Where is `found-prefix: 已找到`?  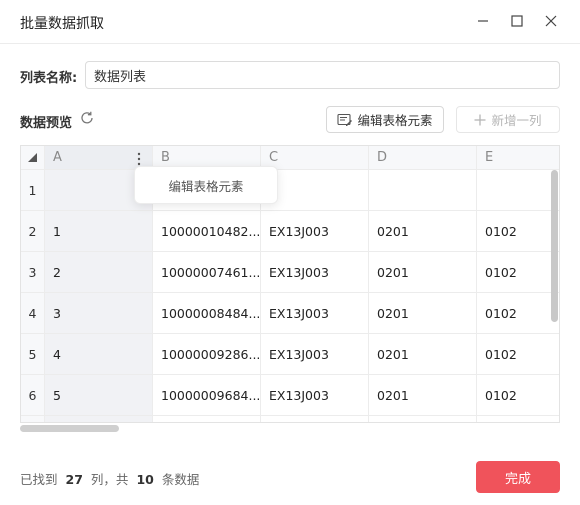
found-prefix: 已找到 is located at coordinates (39, 479).